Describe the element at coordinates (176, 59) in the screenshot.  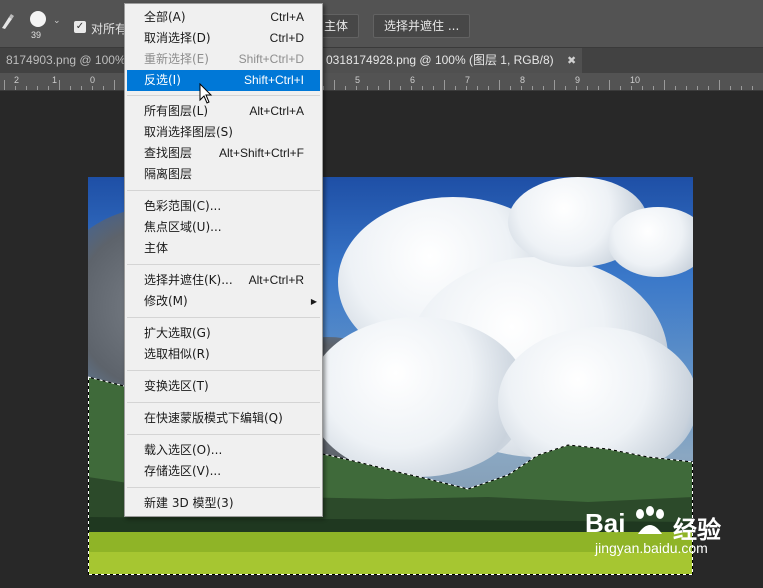
I see `menu-item-label: 重新选择(E)` at that location.